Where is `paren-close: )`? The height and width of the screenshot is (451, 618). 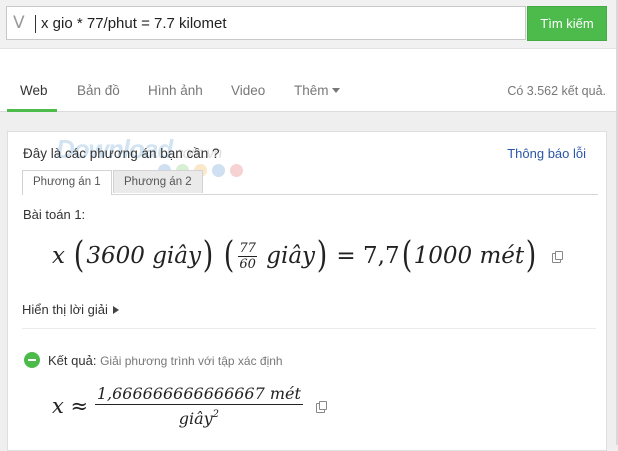 paren-close: ) is located at coordinates (208, 255).